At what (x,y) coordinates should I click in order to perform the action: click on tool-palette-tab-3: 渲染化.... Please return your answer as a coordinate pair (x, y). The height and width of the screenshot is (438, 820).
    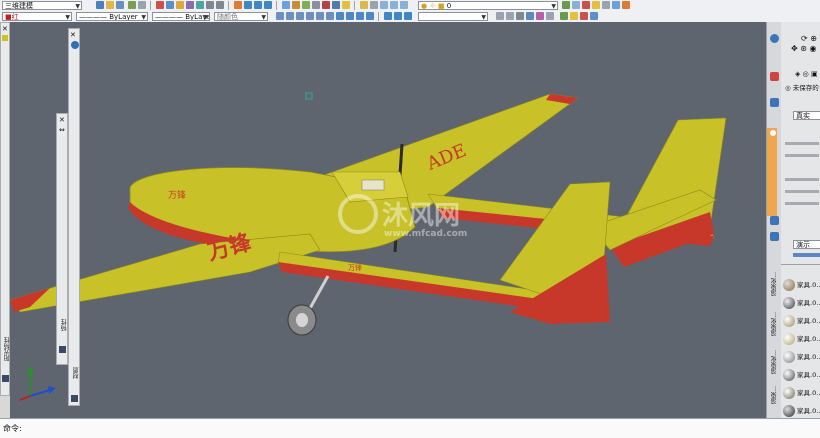
    Looking at the image, I should click on (774, 362).